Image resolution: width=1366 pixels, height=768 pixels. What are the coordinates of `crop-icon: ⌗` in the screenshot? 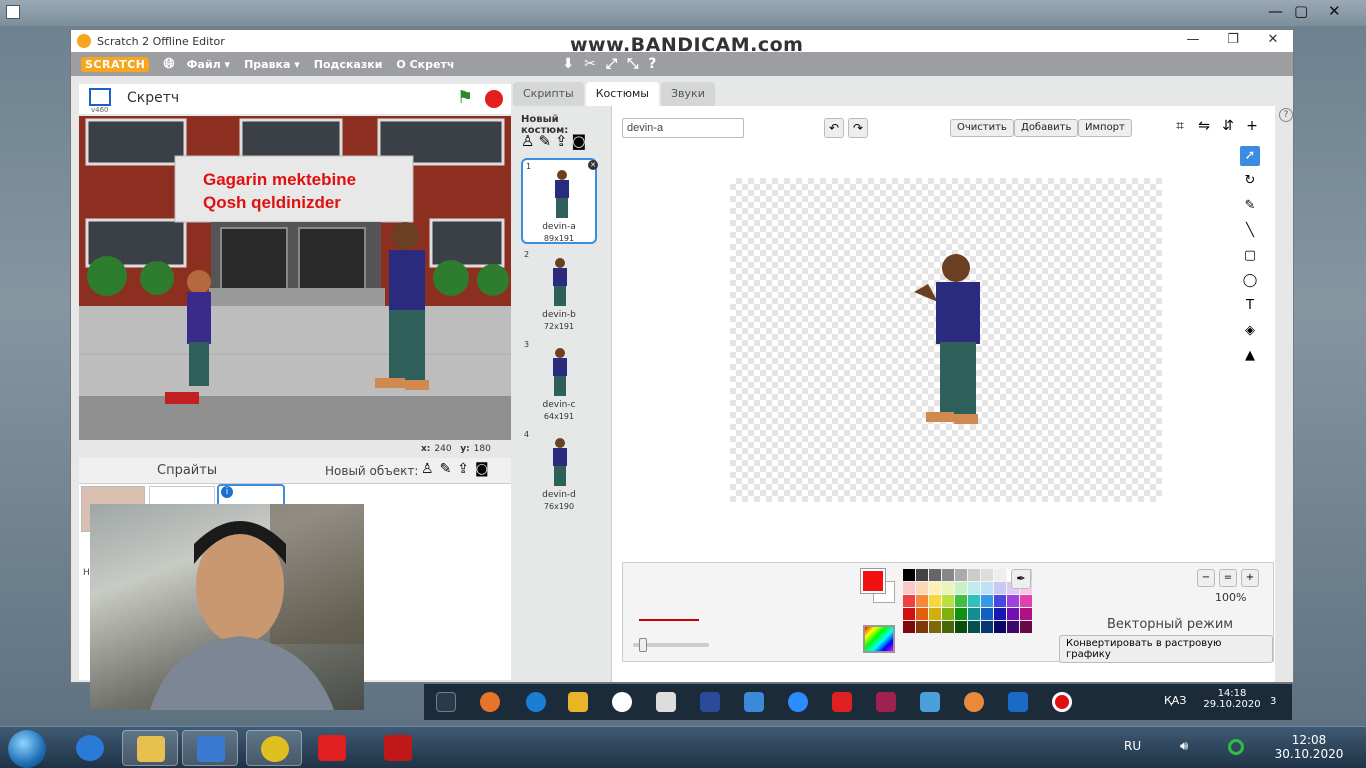 It's located at (1180, 128).